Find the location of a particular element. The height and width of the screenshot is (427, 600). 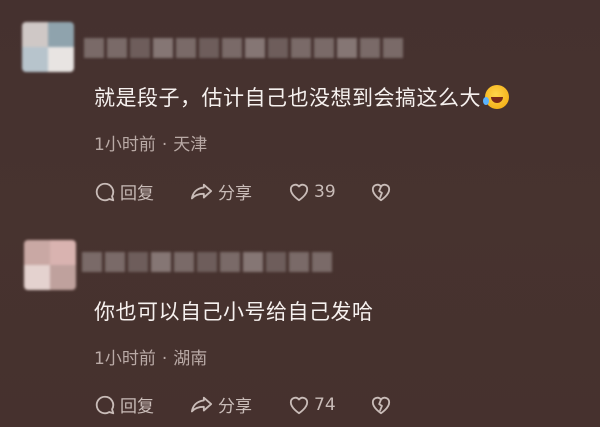

comment-text: 就是段子，估计自己也没想到会搞这么大 is located at coordinates (301, 98).